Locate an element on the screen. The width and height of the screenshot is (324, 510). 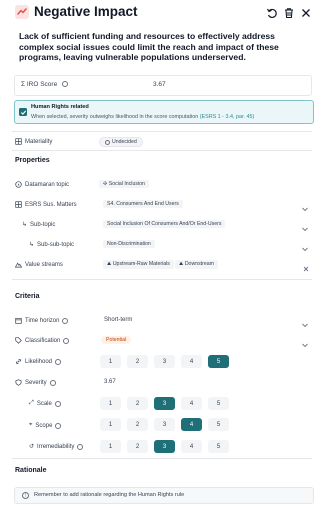
scale-selector: 12345 is located at coordinates (164, 403).